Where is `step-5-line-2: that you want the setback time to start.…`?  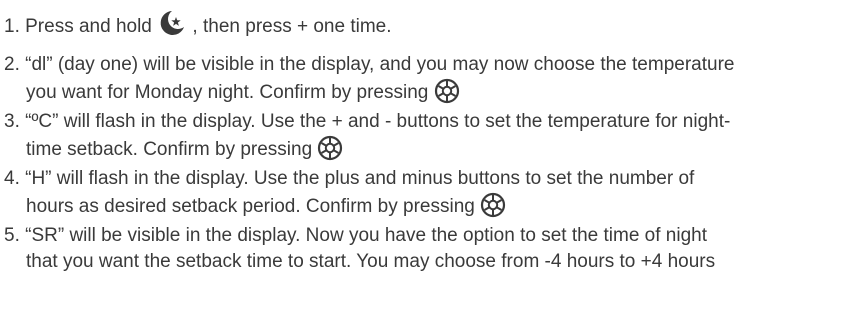 step-5-line-2: that you want the setback time to start.… is located at coordinates (371, 261).